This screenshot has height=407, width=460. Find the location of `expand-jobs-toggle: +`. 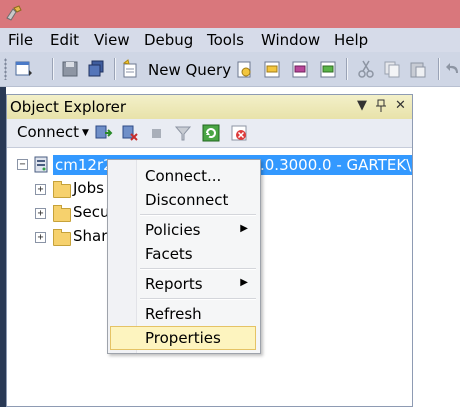

expand-jobs-toggle: + is located at coordinates (40, 189).